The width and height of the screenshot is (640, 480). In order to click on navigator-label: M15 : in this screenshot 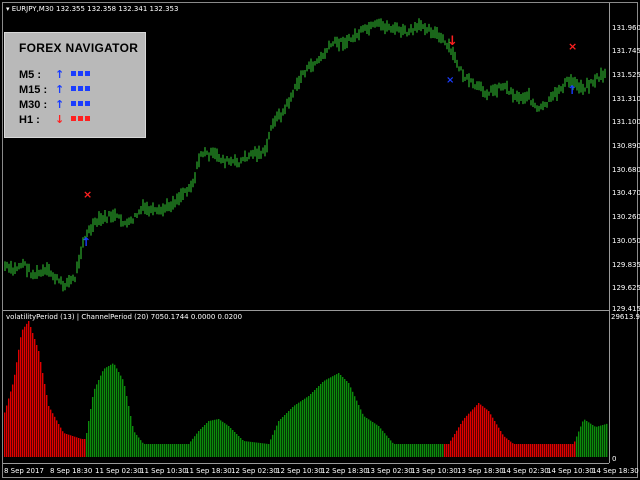, I will do `click(33, 90)`.